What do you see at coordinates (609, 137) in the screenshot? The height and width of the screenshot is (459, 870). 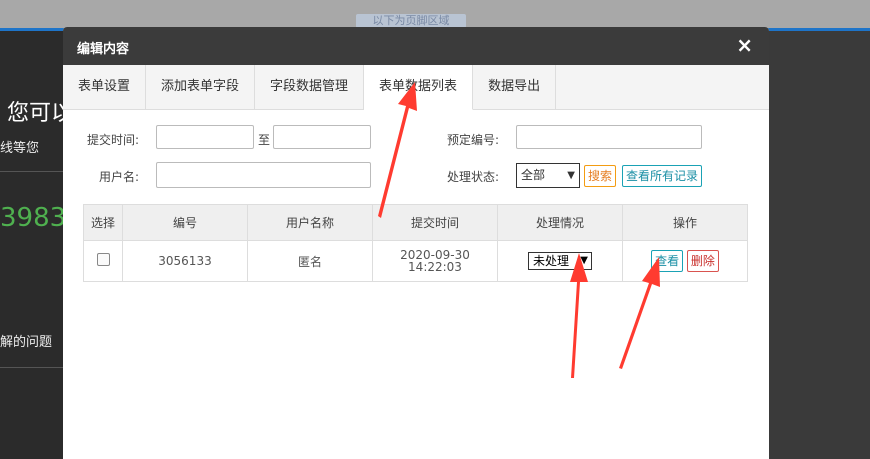 I see `reserve-no-input` at bounding box center [609, 137].